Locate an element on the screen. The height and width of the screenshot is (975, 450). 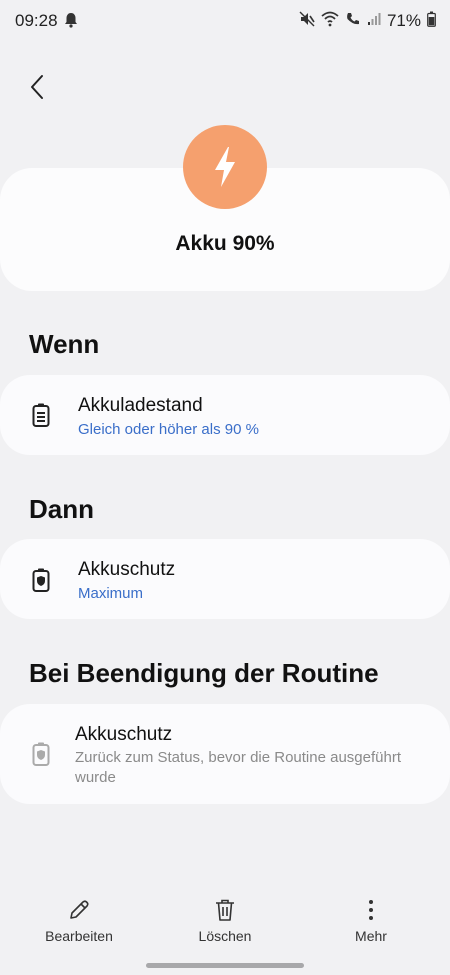
action-value: Maximum is located at coordinates (111, 593).